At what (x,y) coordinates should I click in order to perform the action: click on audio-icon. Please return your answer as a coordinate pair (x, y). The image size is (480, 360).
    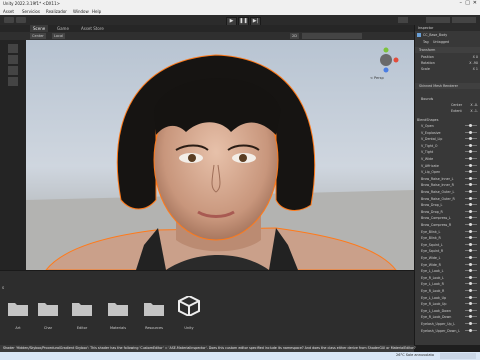
    Looking at the image, I should click on (320, 36).